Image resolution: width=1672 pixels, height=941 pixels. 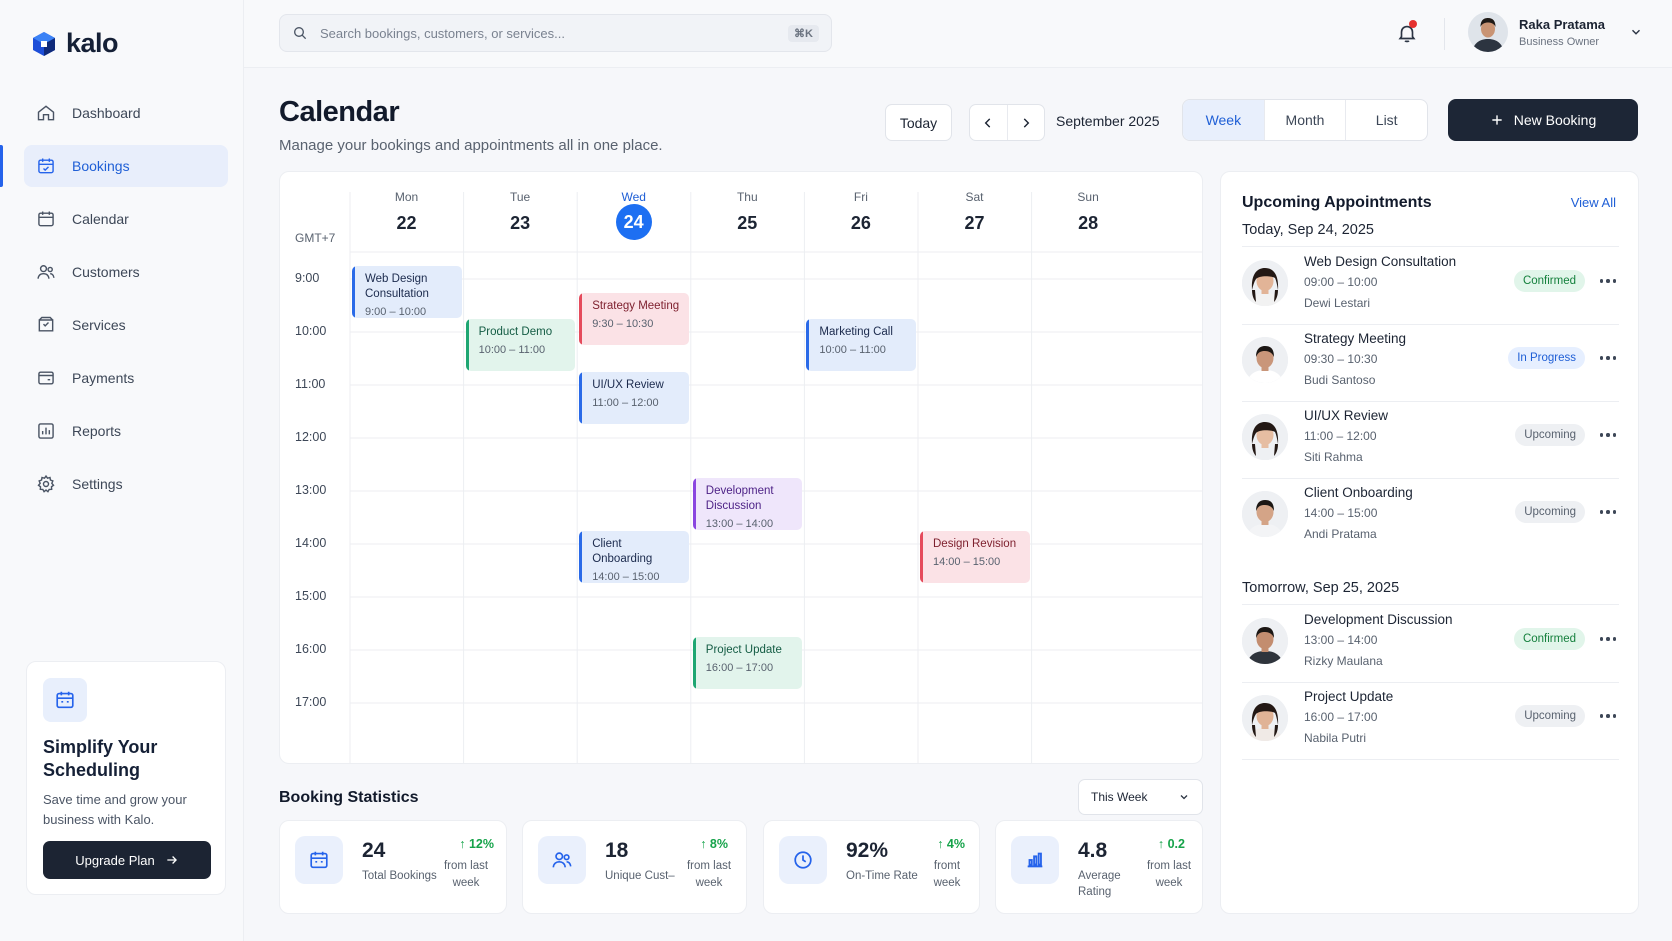 What do you see at coordinates (311, 596) in the screenshot?
I see `time-label: 15:00` at bounding box center [311, 596].